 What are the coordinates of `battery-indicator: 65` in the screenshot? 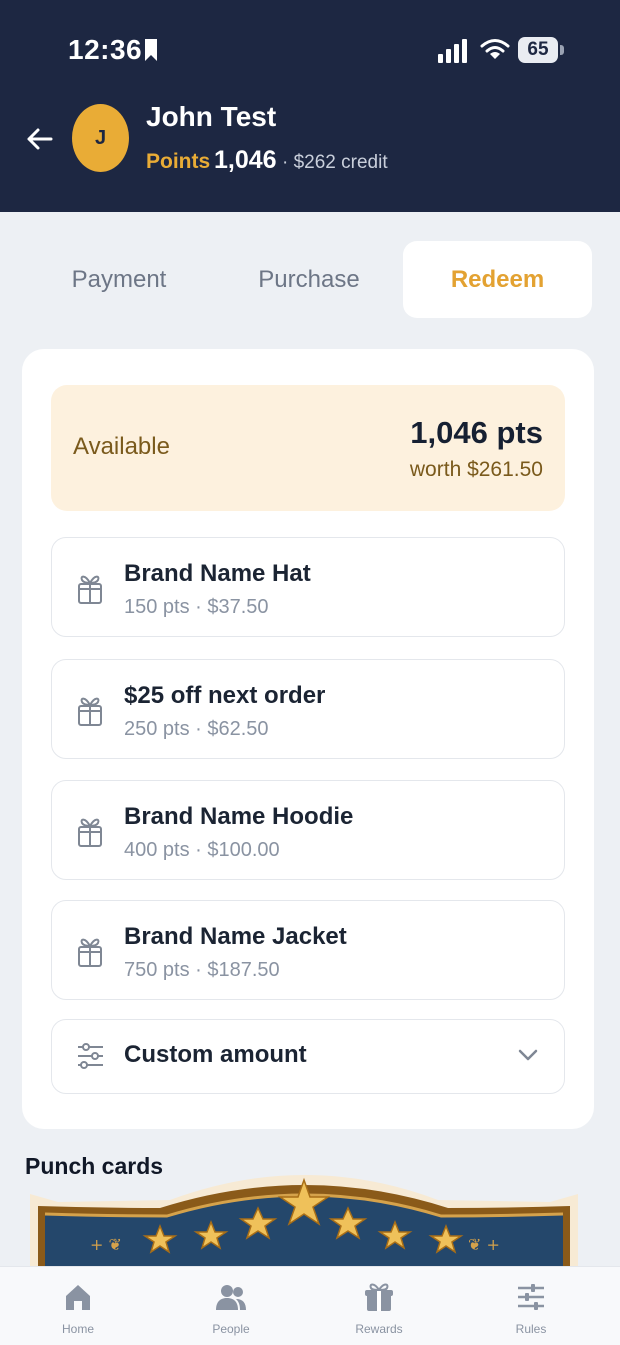 It's located at (541, 50).